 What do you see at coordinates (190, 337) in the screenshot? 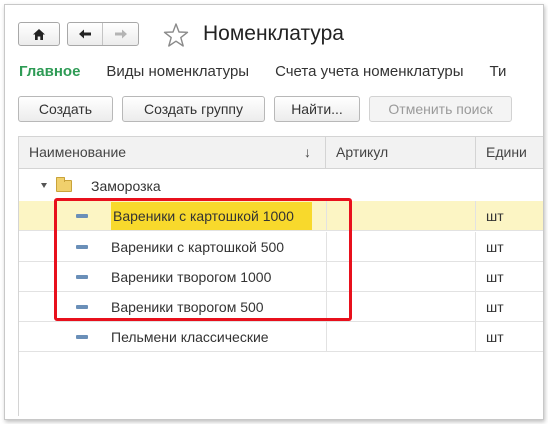
I see `row-name: Пельмени классические` at bounding box center [190, 337].